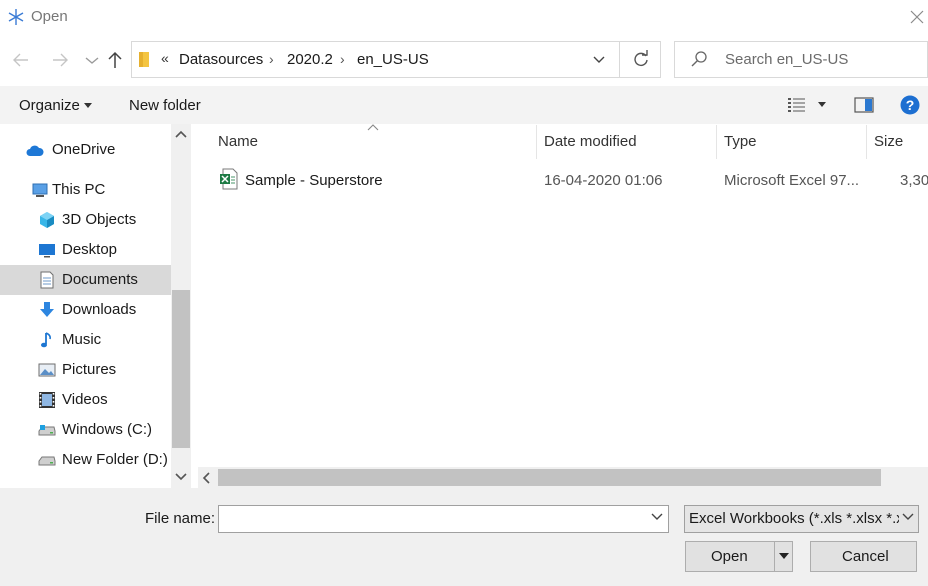 The height and width of the screenshot is (586, 928). Describe the element at coordinates (729, 556) in the screenshot. I see `open-button-label: Open` at that location.